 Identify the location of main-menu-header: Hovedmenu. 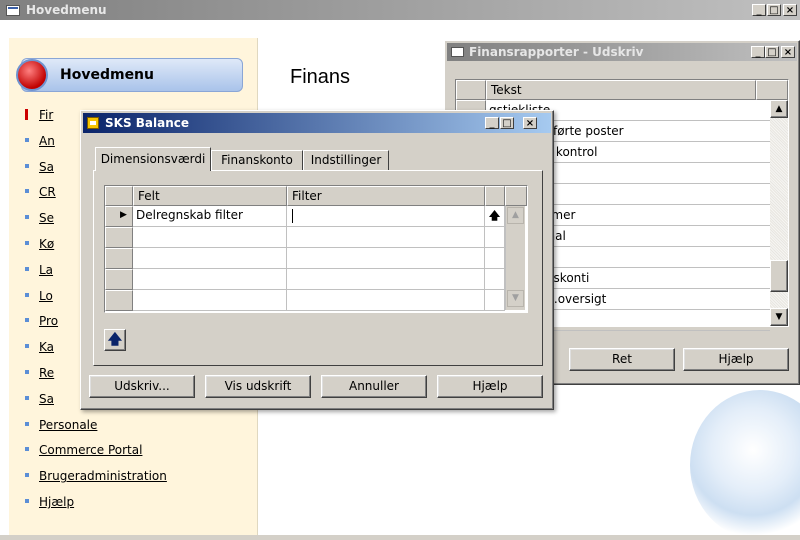
(129, 75).